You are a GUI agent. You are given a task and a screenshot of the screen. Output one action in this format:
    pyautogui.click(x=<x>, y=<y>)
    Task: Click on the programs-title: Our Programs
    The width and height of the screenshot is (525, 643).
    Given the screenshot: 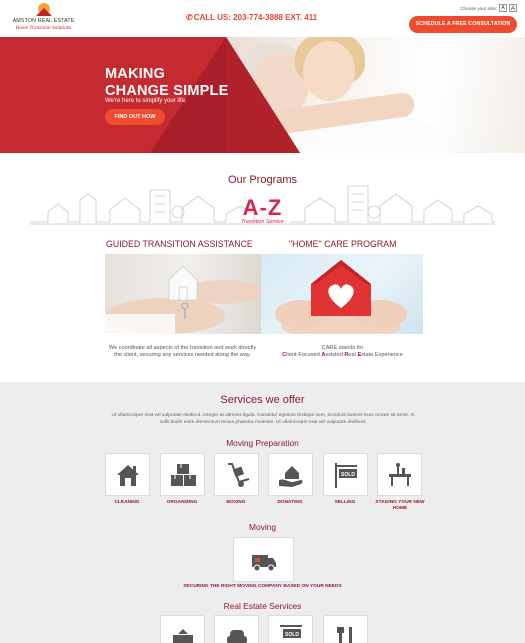 What is the action you would take?
    pyautogui.click(x=262, y=180)
    